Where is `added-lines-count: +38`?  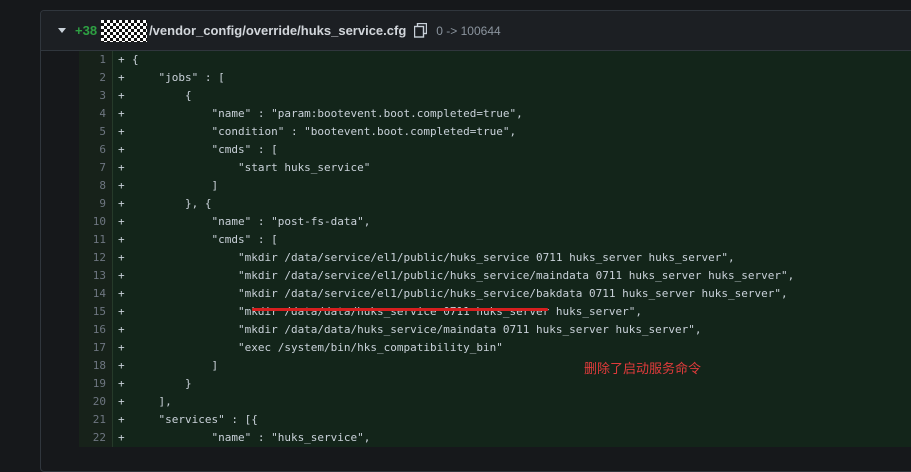 added-lines-count: +38 is located at coordinates (86, 30).